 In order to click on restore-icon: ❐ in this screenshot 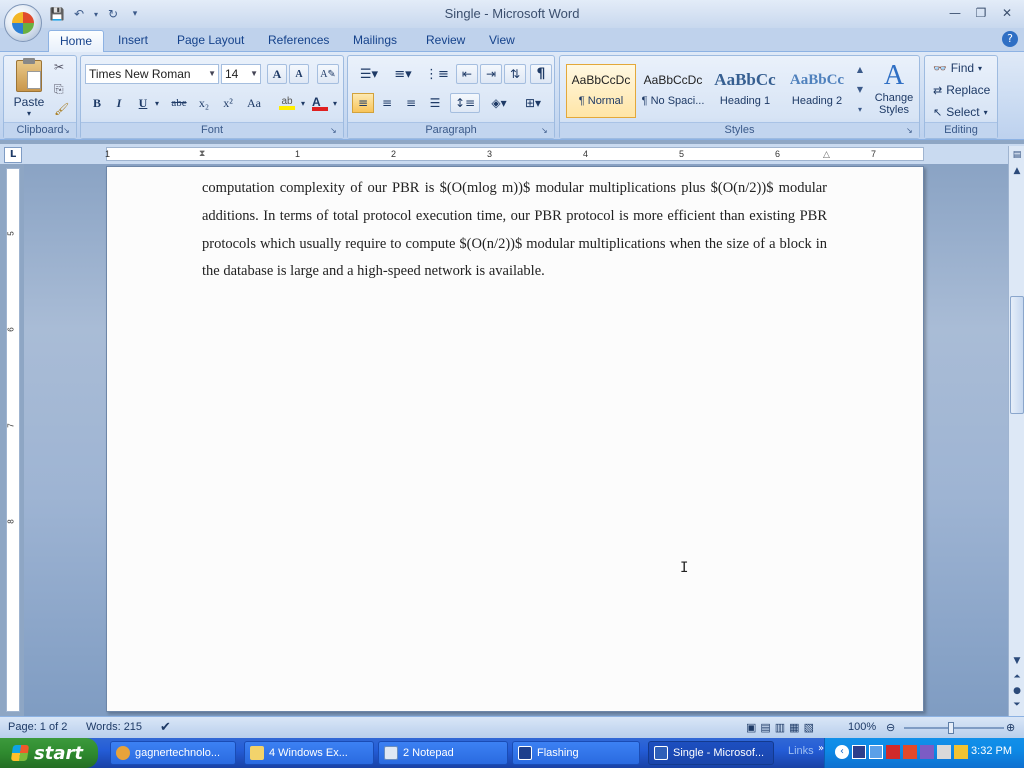, I will do `click(981, 13)`.